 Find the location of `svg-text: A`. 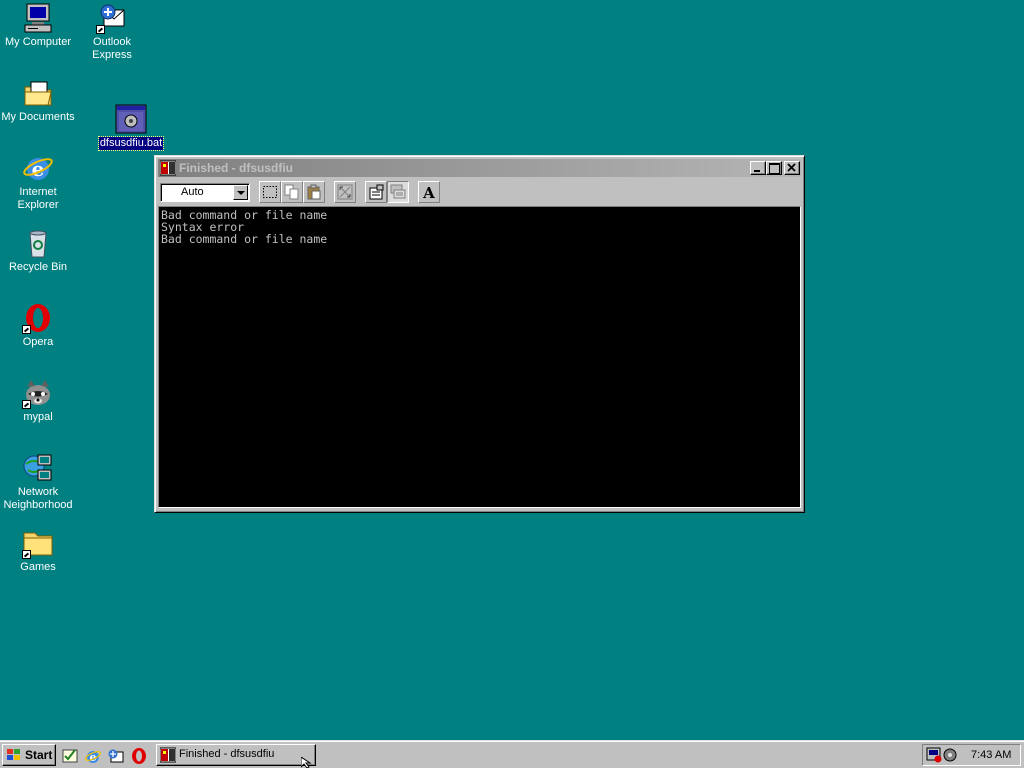

svg-text: A is located at coordinates (428, 192).